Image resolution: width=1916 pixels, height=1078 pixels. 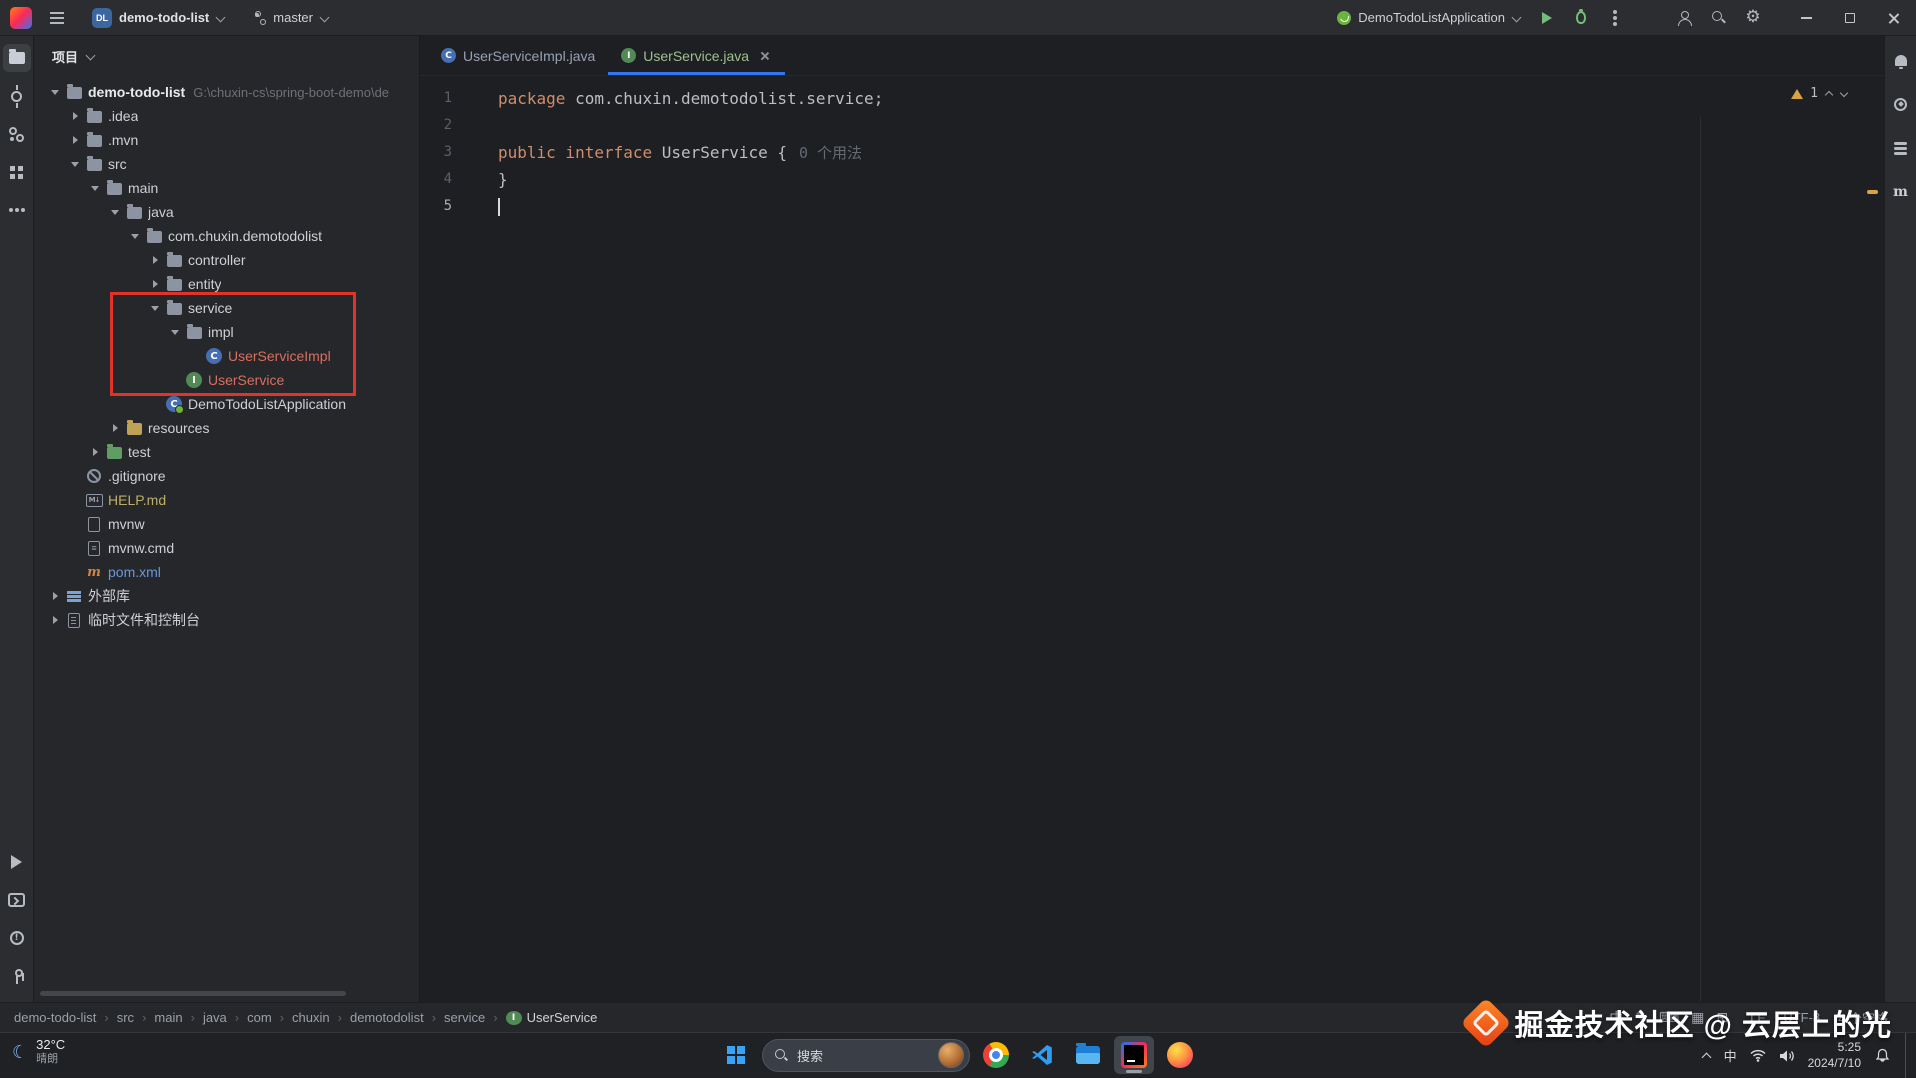 What do you see at coordinates (226, 284) in the screenshot?
I see `tree-item: entity` at bounding box center [226, 284].